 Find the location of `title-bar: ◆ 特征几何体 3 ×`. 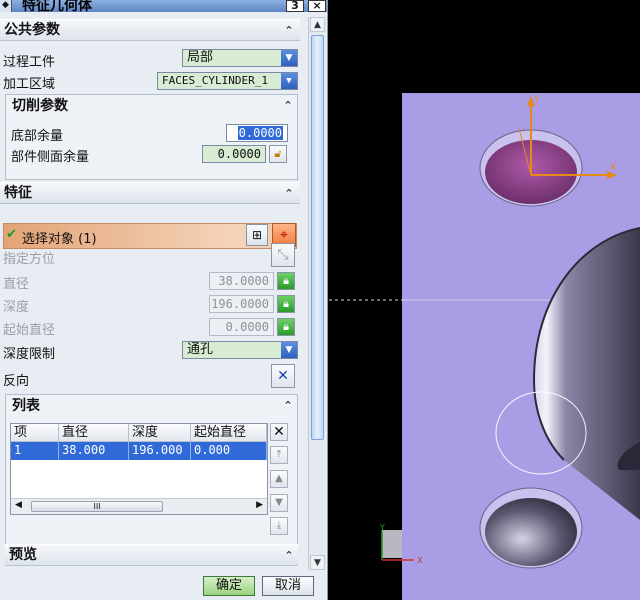

title-bar: ◆ 特征几何体 3 × is located at coordinates (163, 7).